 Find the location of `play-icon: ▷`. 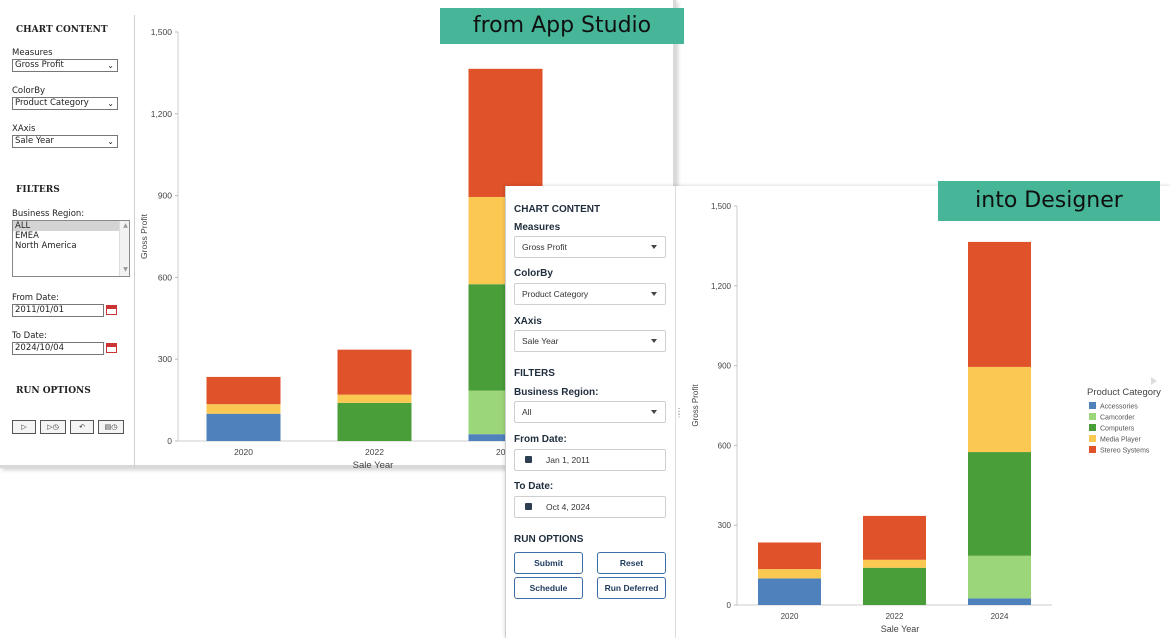

play-icon: ▷ is located at coordinates (24, 427).